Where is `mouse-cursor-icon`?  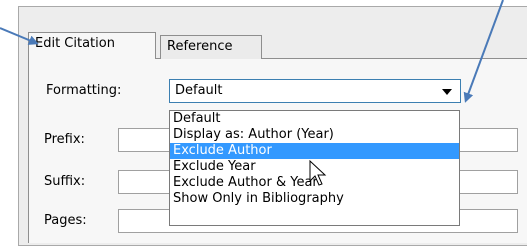 mouse-cursor-icon is located at coordinates (318, 173).